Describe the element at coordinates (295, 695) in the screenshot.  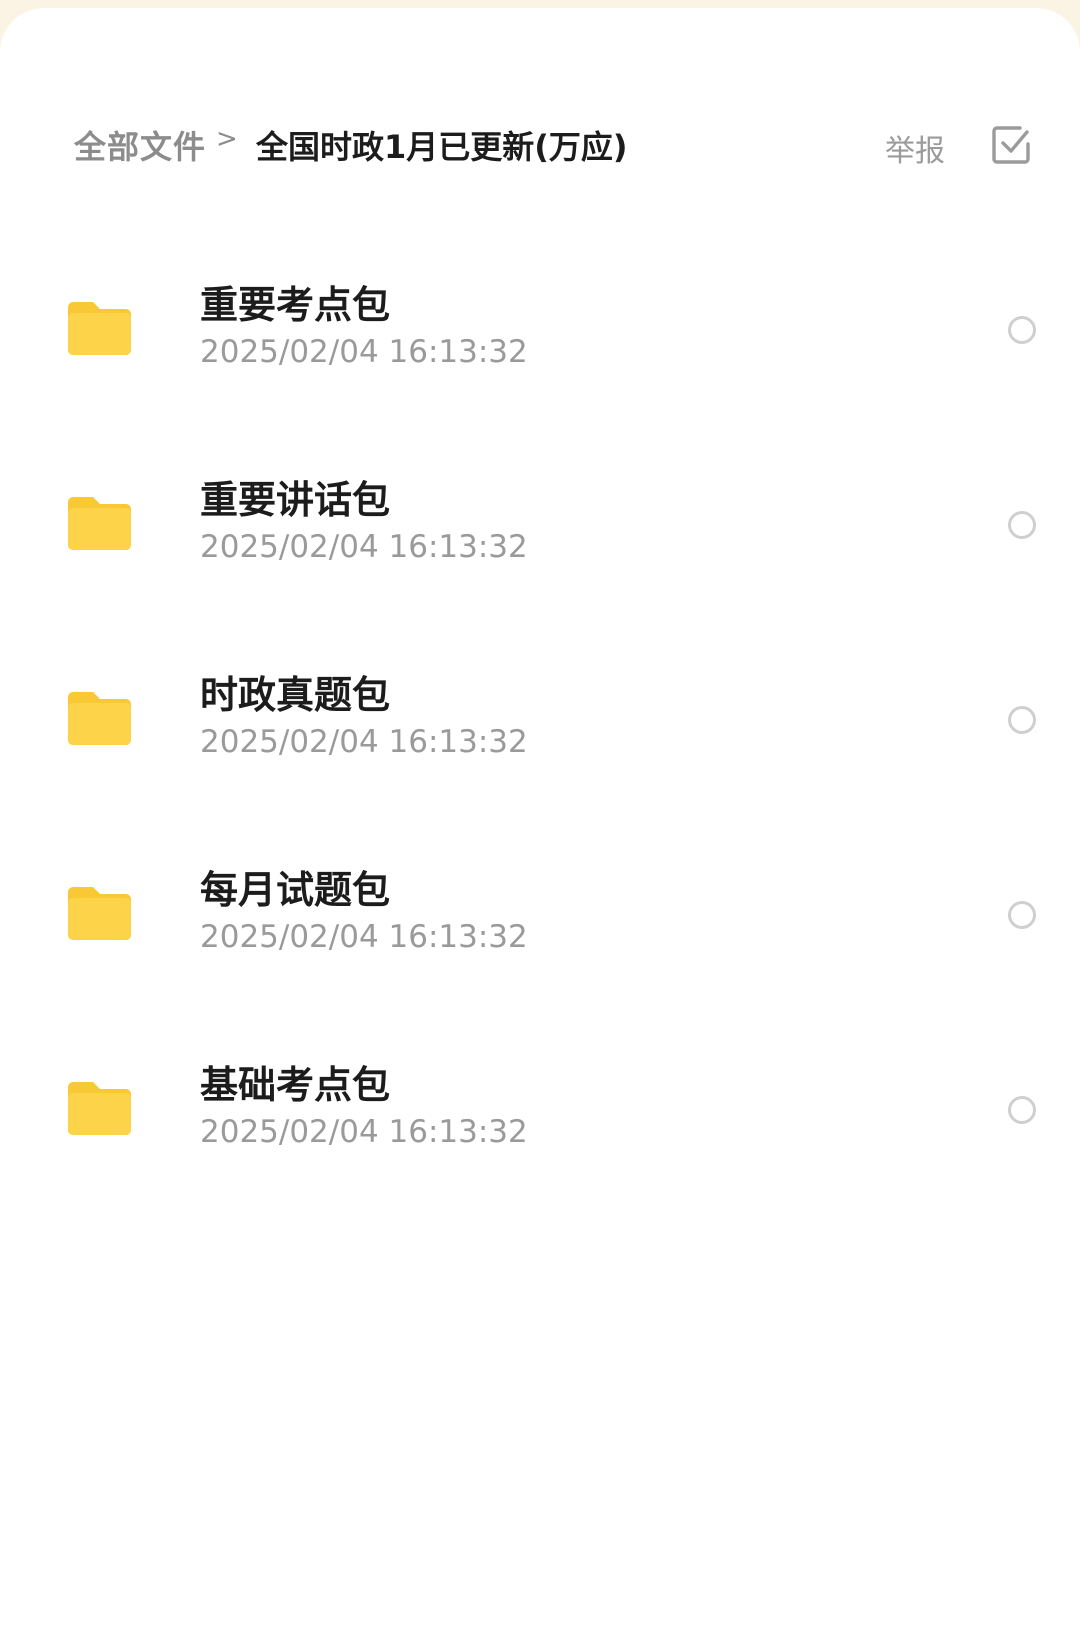
I see `file-name: 时政真题包` at that location.